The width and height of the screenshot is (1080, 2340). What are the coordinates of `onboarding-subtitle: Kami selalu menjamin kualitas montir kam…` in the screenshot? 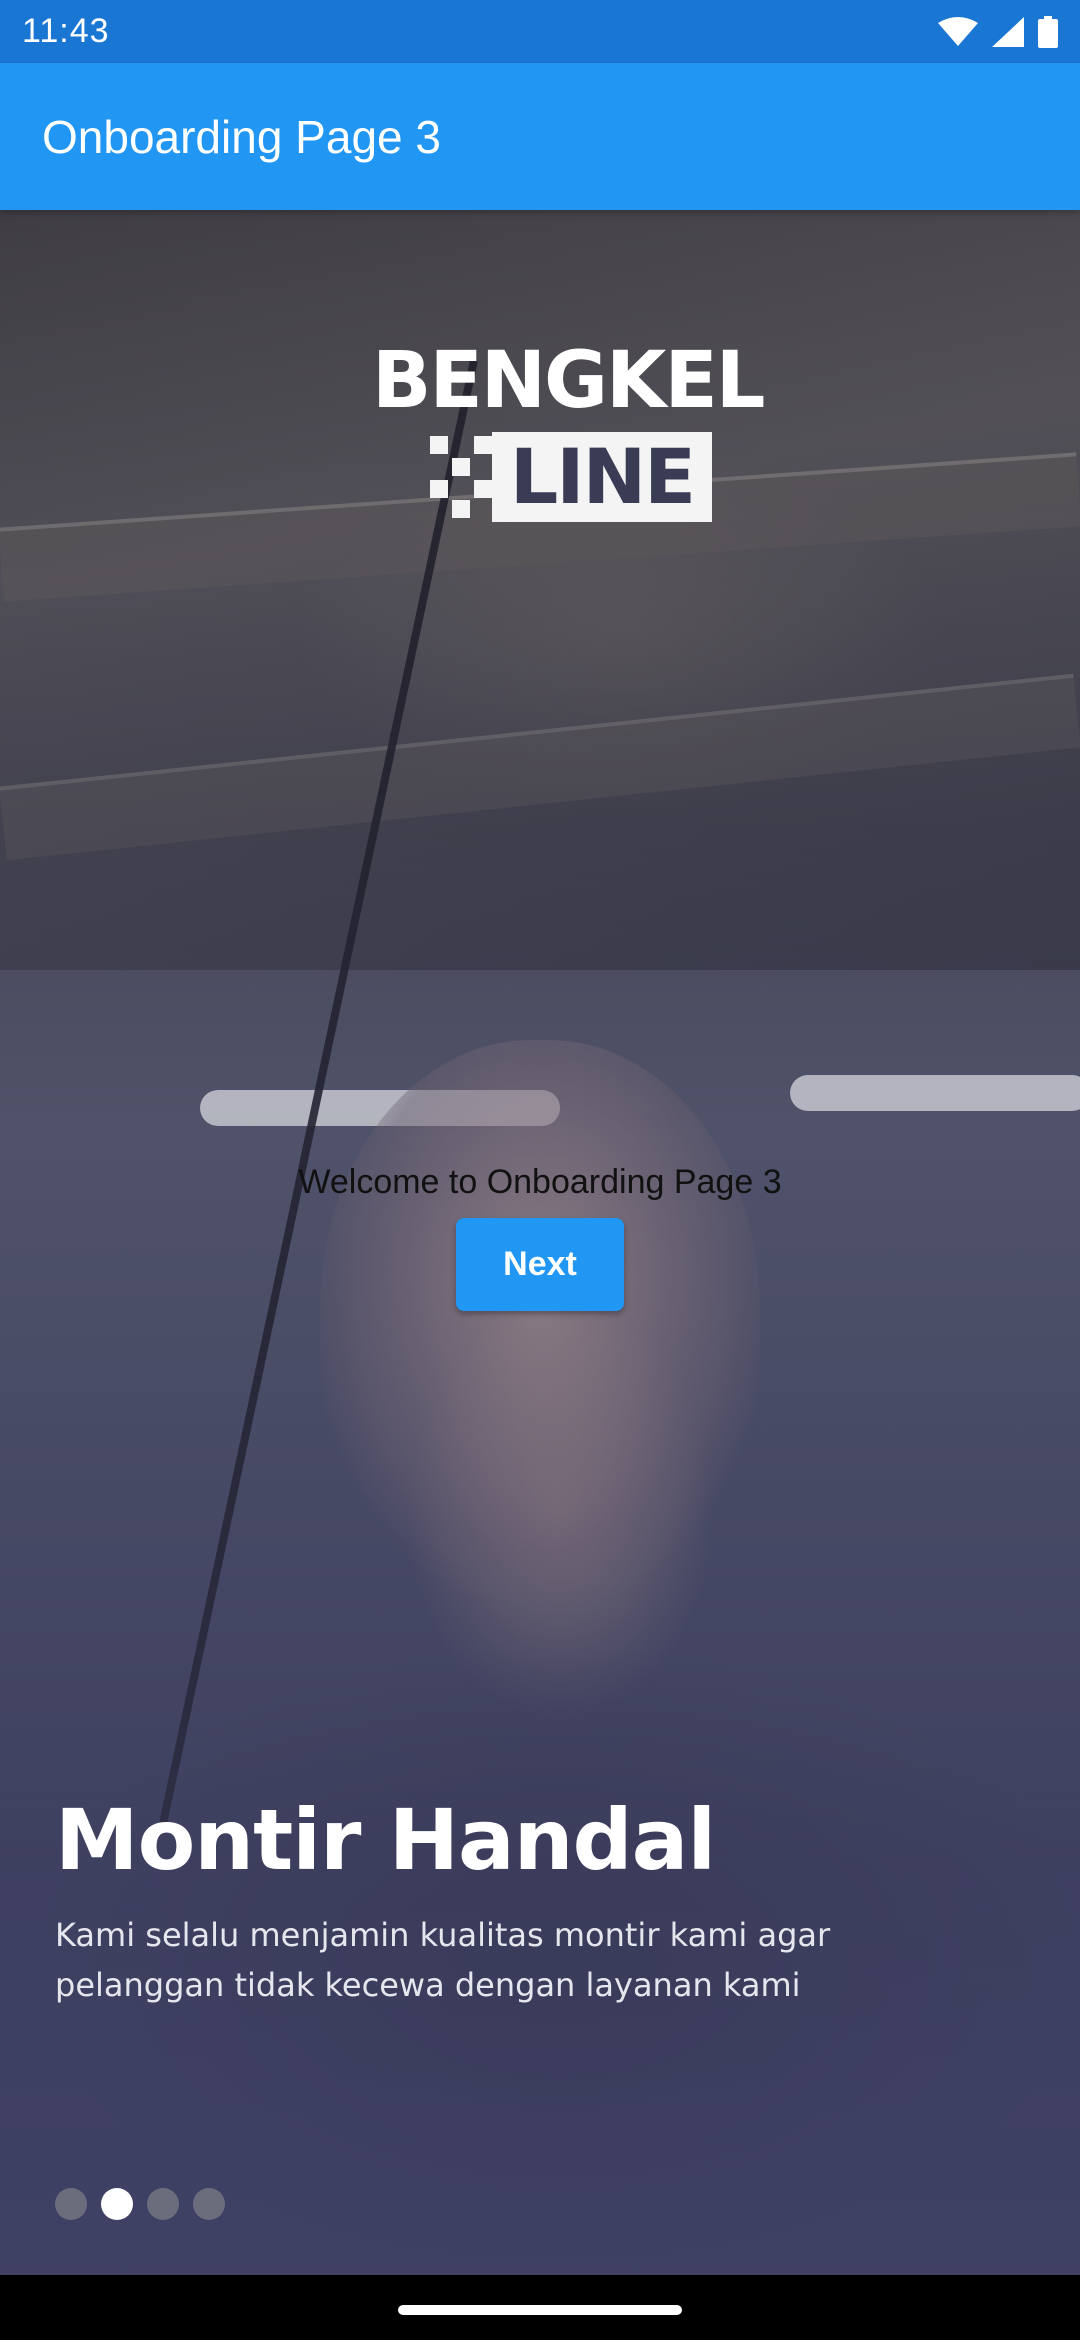 It's located at (443, 1960).